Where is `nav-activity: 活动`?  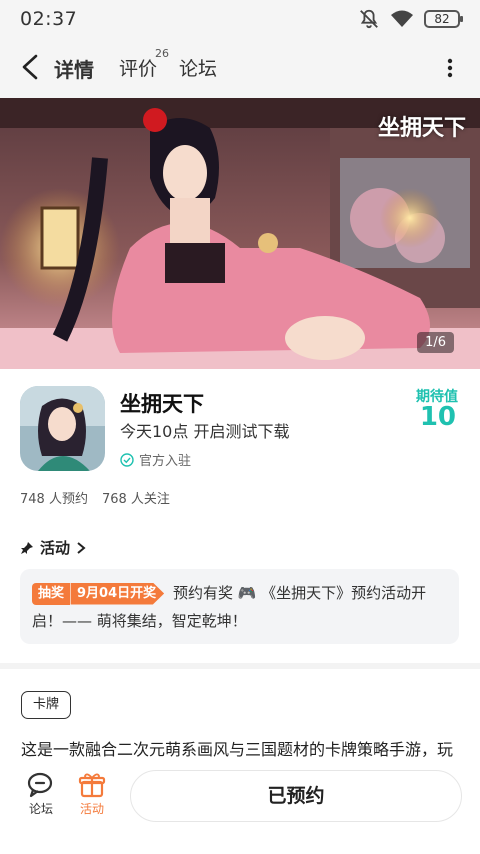
nav-activity: 活动 is located at coordinates (92, 794).